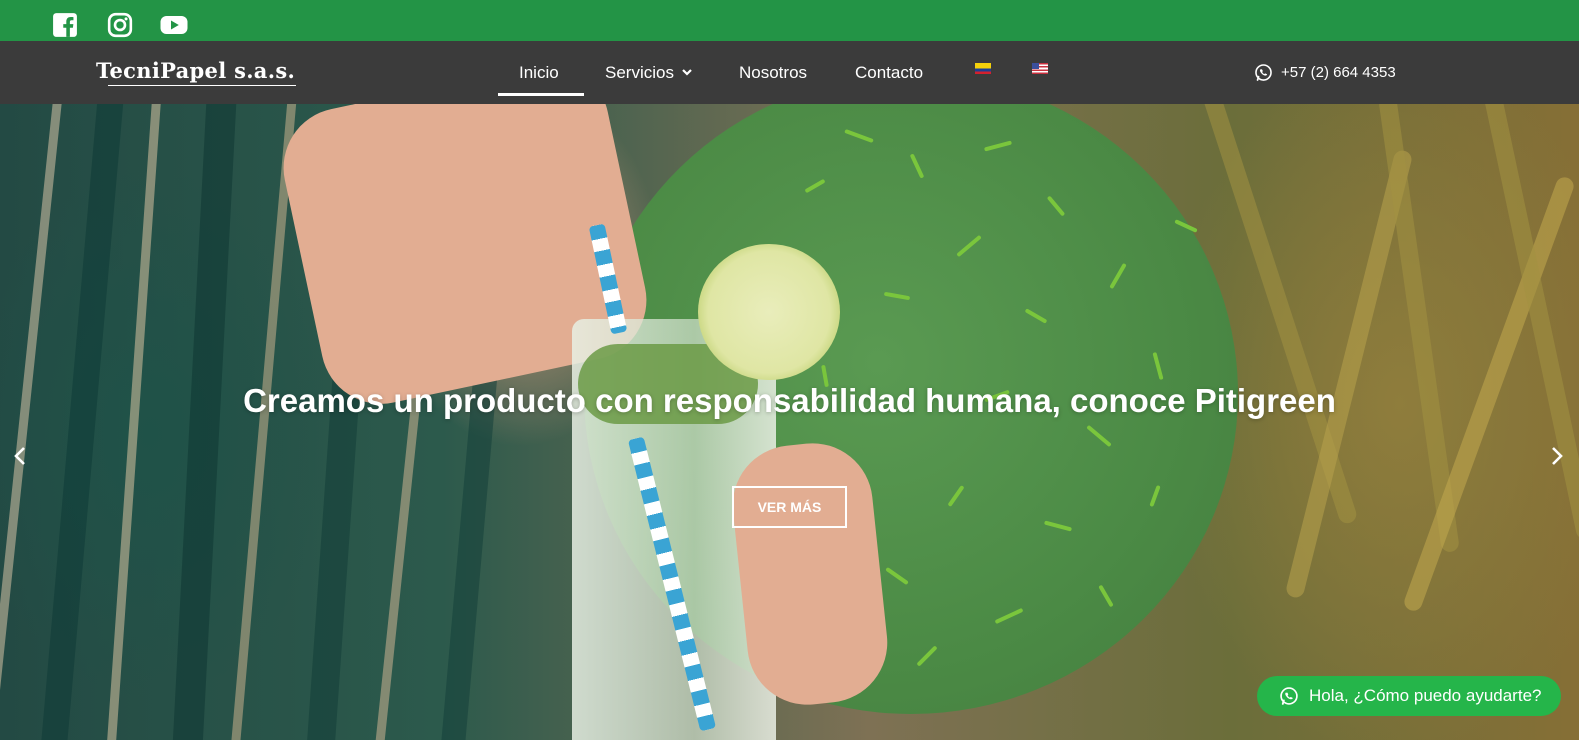 This screenshot has width=1579, height=740. I want to click on logo-underline, so click(202, 85).